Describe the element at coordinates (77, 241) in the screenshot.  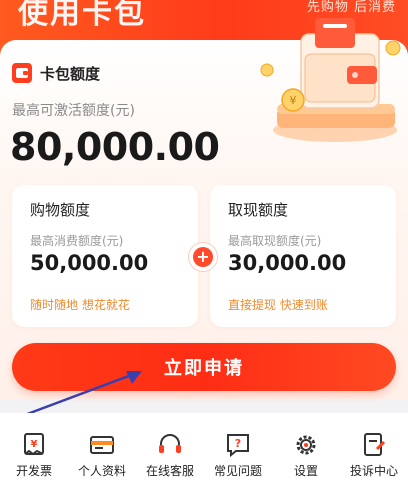
I see `shopping-limit-label: 最高消费额度(元)` at that location.